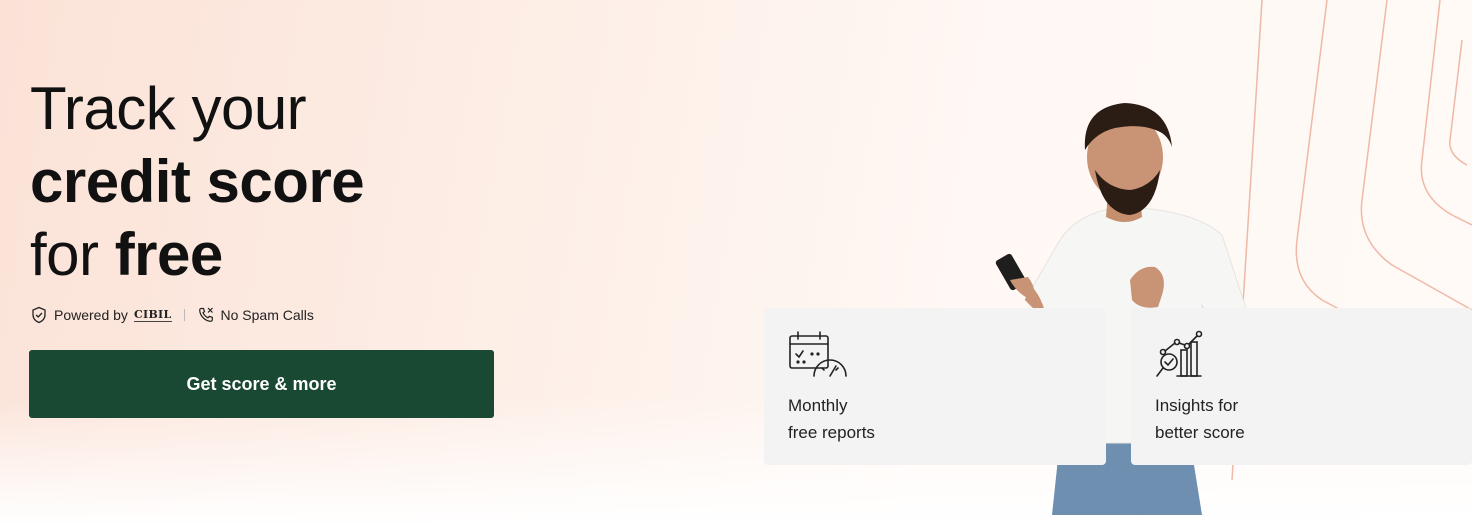 This screenshot has height=525, width=1472. I want to click on feature-text: Monthly free reports, so click(831, 419).